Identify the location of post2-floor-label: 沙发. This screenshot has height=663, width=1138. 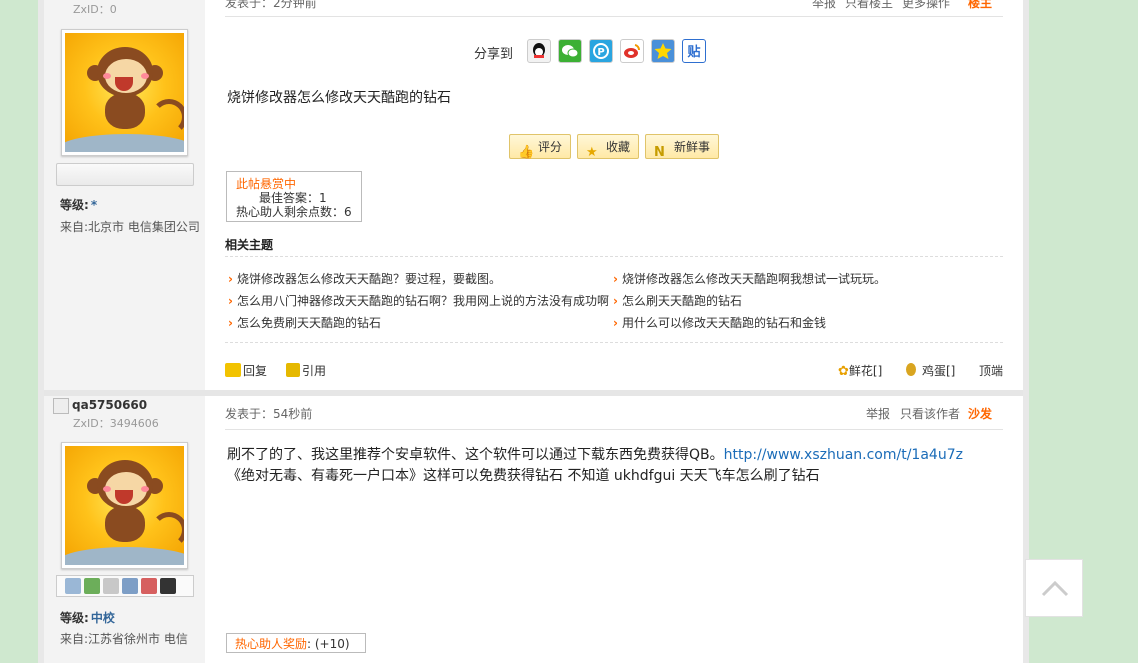
(980, 414).